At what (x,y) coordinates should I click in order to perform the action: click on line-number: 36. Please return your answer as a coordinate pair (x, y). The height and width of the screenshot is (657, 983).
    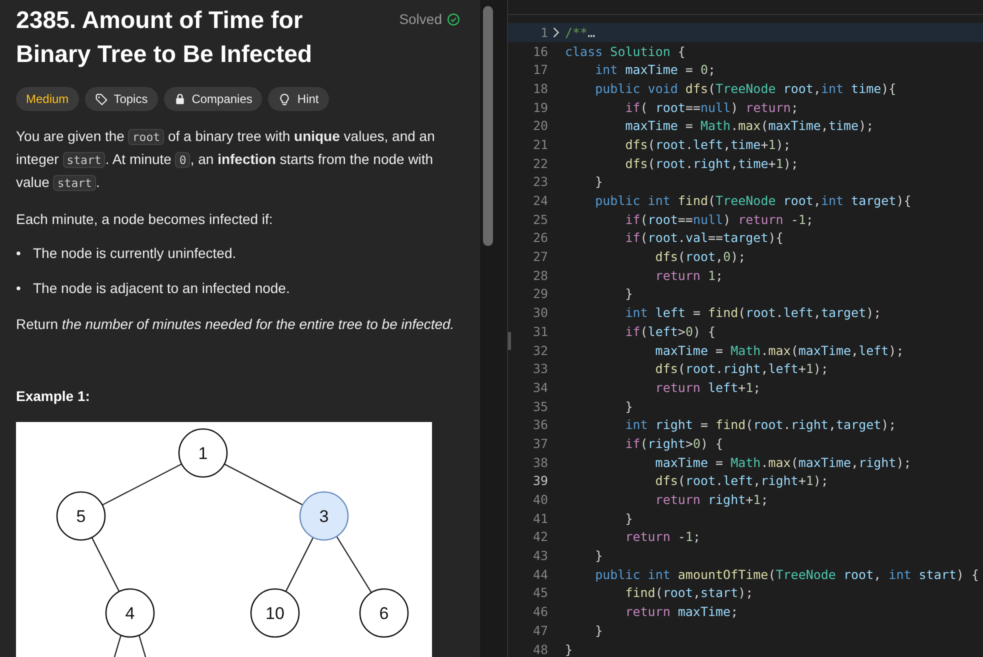
    Looking at the image, I should click on (540, 424).